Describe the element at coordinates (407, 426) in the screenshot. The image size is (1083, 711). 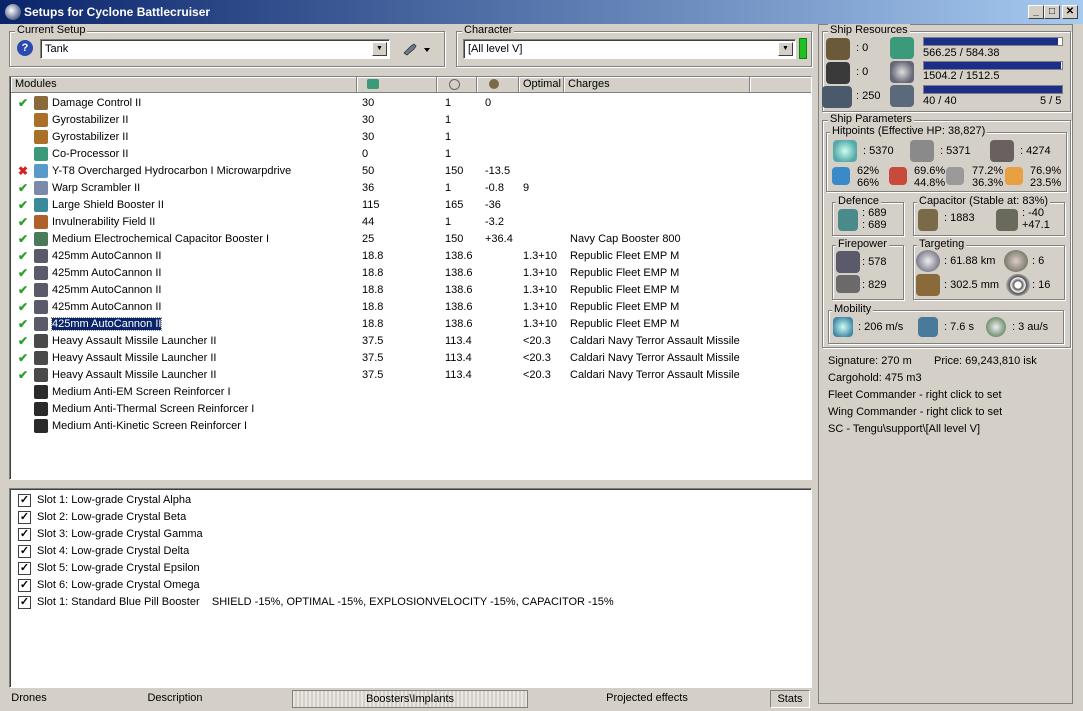
I see `module-row: Medium Anti-Kinetic Screen Reinforcer I` at that location.